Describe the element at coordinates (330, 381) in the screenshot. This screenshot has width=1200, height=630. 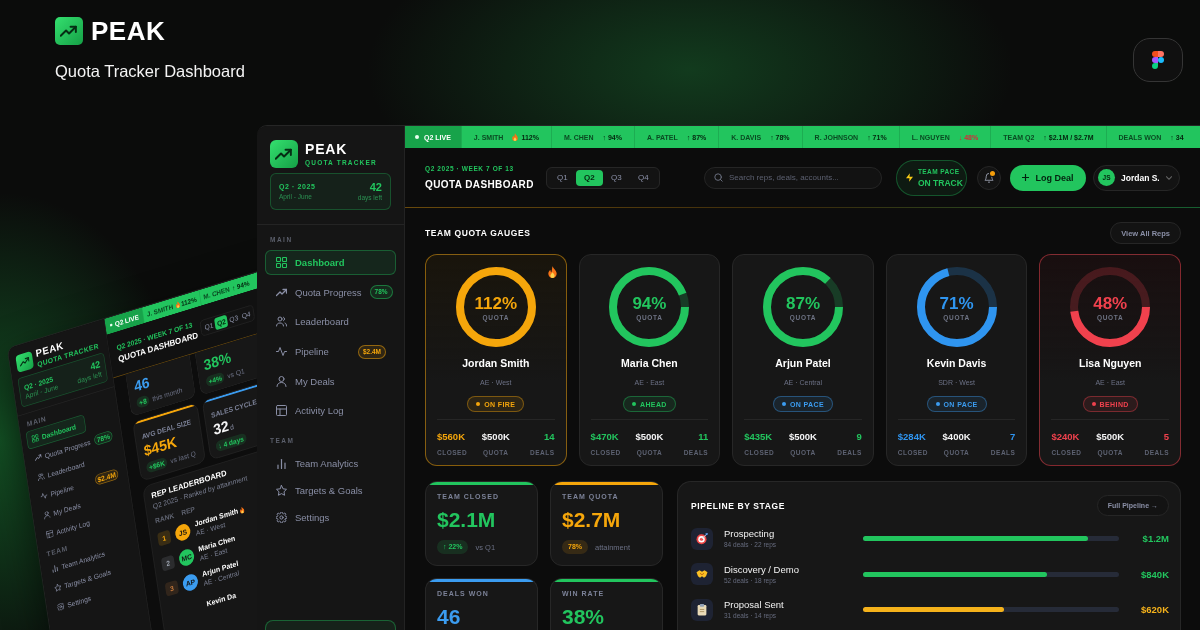
I see `nav-item: My Deals` at that location.